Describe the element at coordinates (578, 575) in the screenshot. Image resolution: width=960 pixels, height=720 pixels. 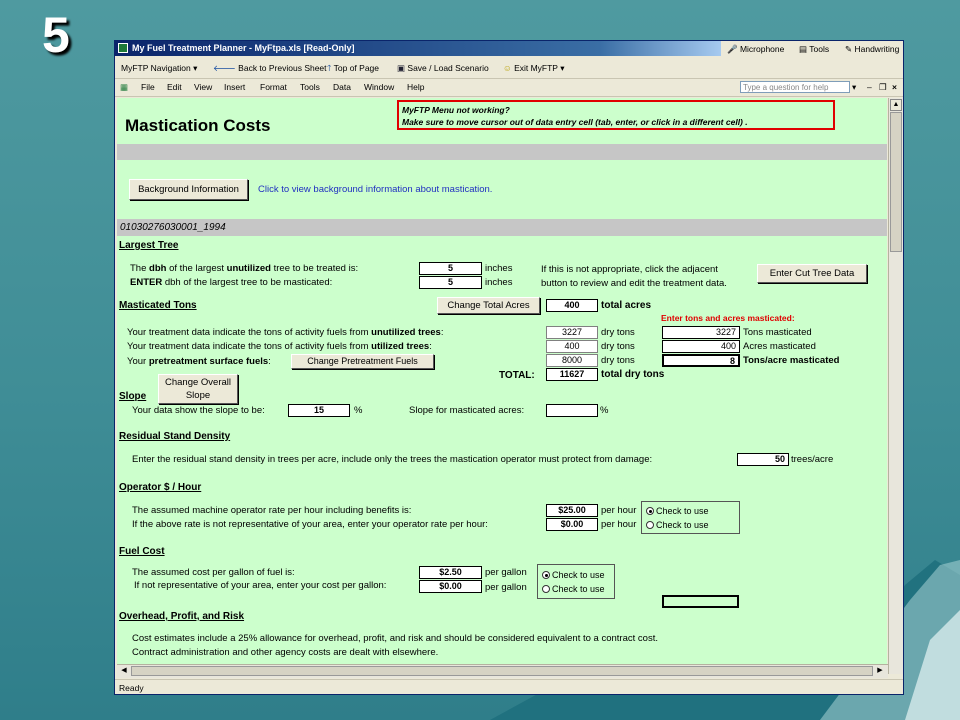
I see `fuel-default-radio-label: Check to use` at that location.